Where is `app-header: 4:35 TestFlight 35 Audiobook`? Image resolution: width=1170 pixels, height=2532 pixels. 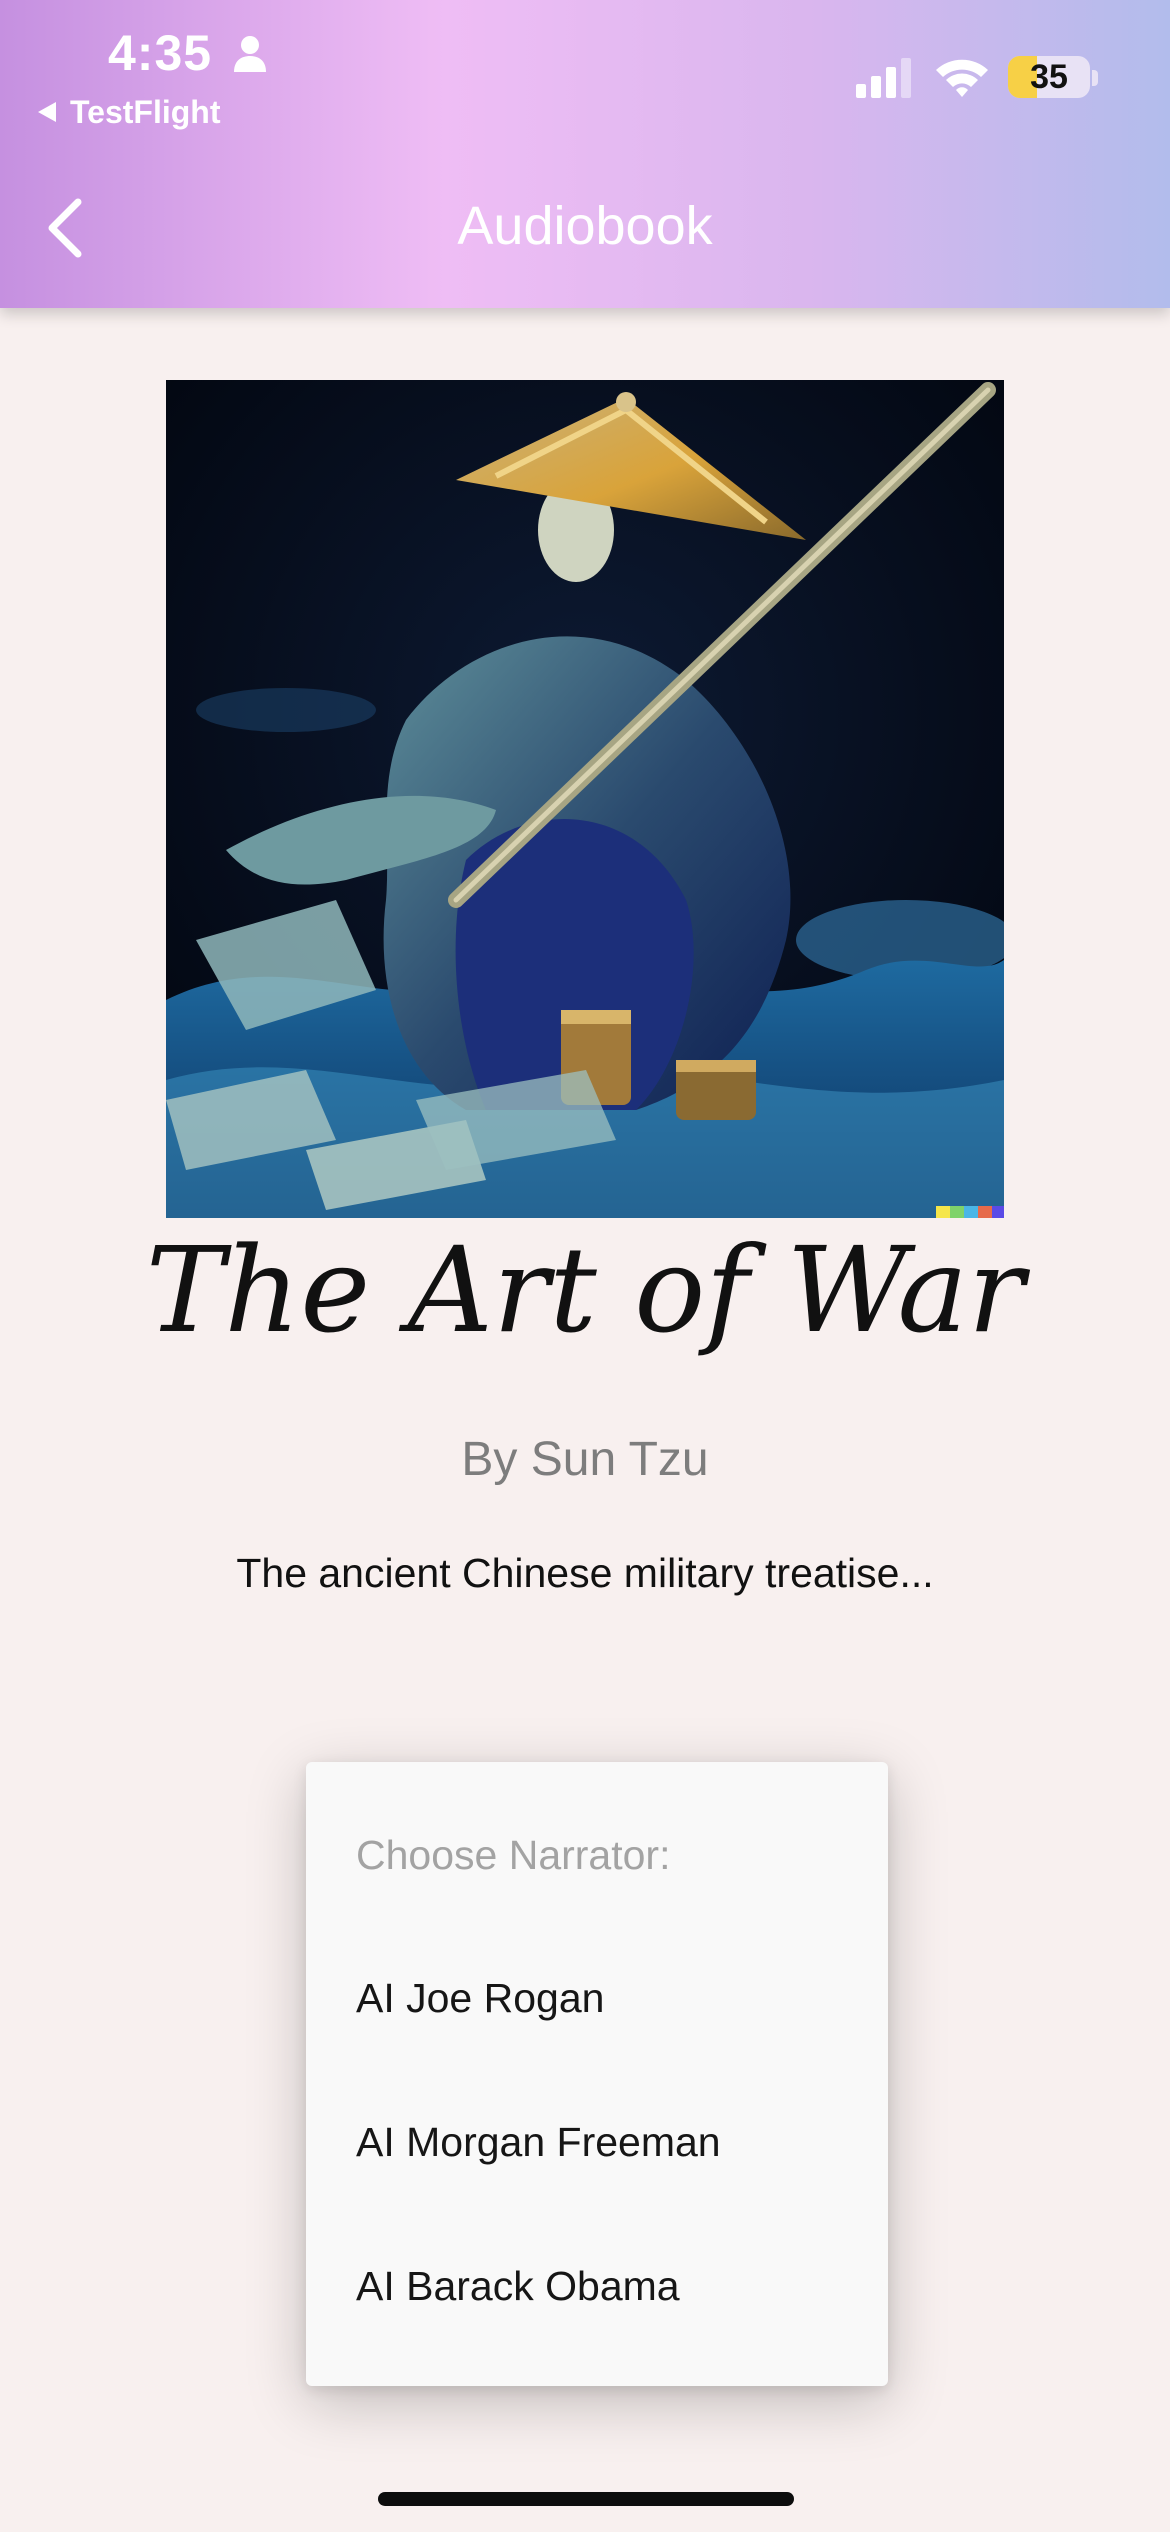 app-header: 4:35 TestFlight 35 Audiobook is located at coordinates (585, 154).